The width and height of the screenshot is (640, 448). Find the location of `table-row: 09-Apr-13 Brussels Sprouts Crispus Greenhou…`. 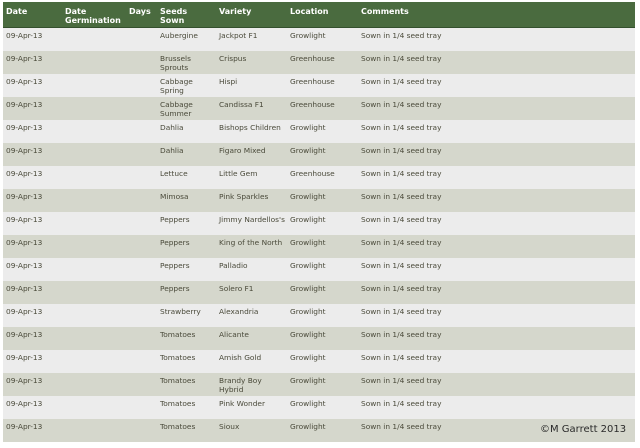

table-row: 09-Apr-13 Brussels Sprouts Crispus Greenhou… is located at coordinates (319, 62).